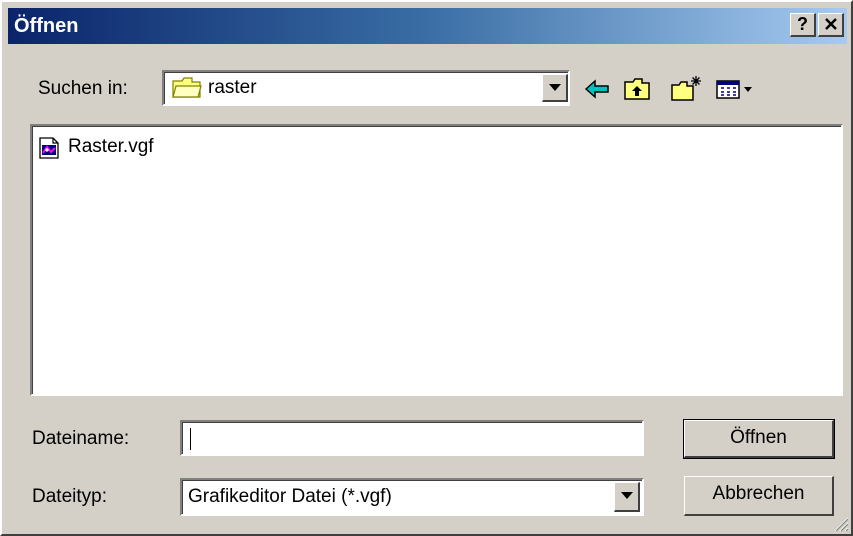 The width and height of the screenshot is (853, 536). What do you see at coordinates (232, 87) in the screenshot?
I see `look-in-value: raster` at bounding box center [232, 87].